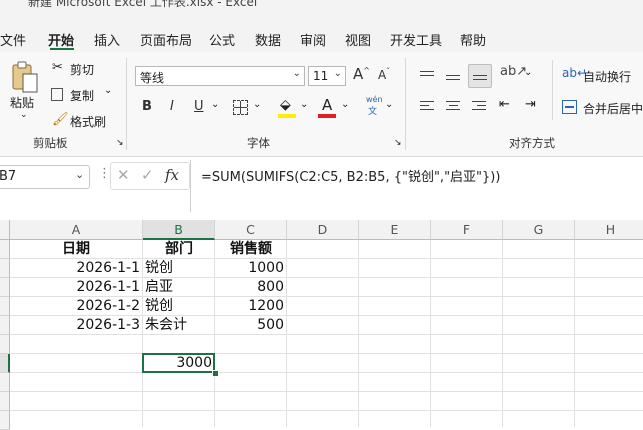  Describe the element at coordinates (374, 99) in the screenshot. I see `phonetic-top-text: wén` at that location.